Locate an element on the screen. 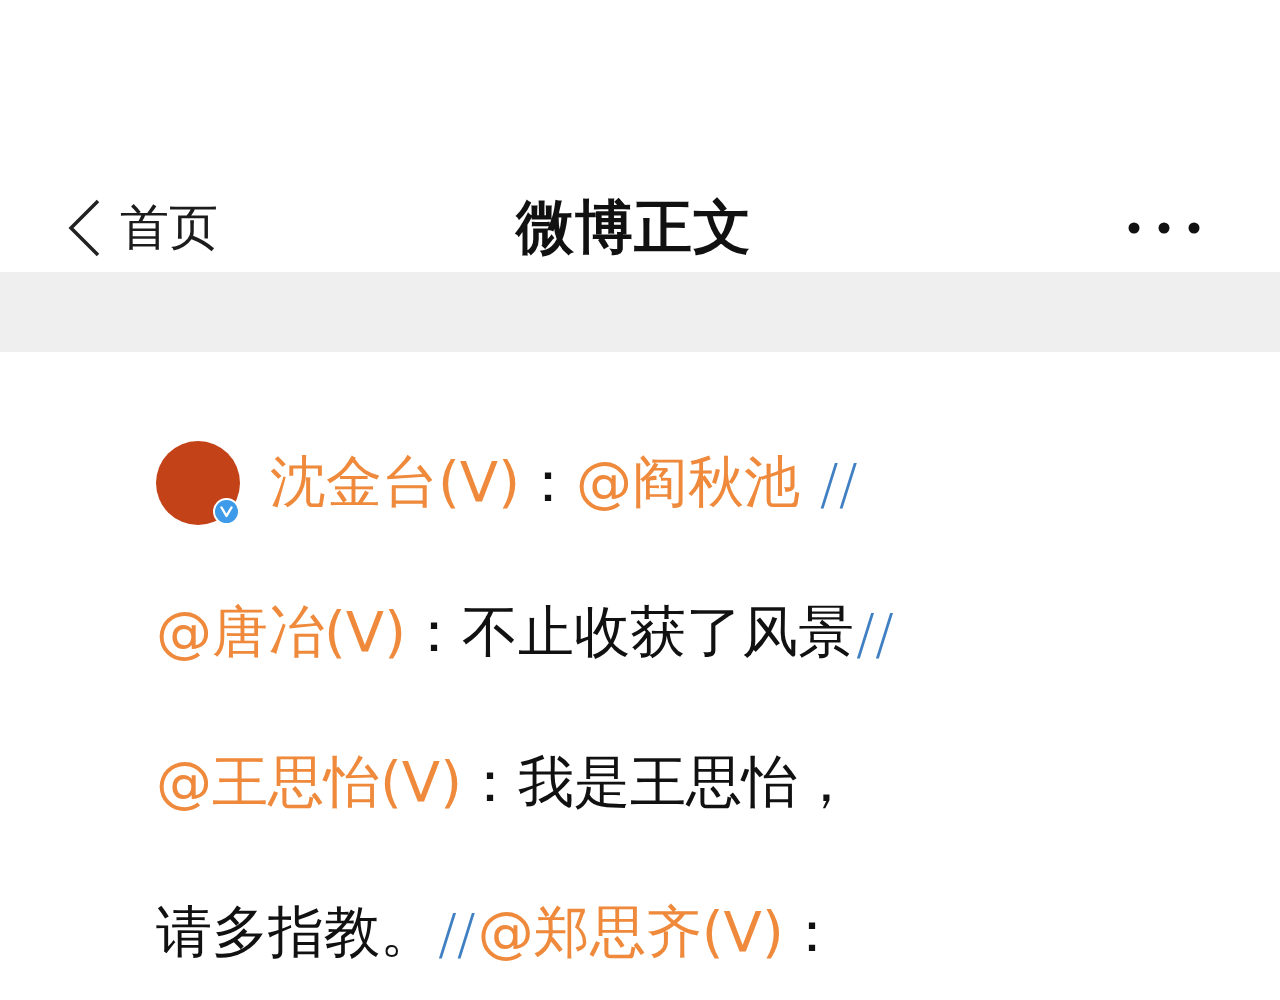  mention-link: @郑思齐(V) is located at coordinates (630, 933).